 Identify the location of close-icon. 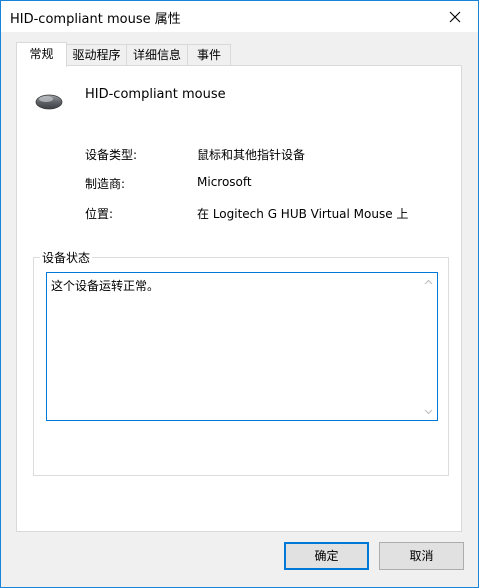
(455, 16).